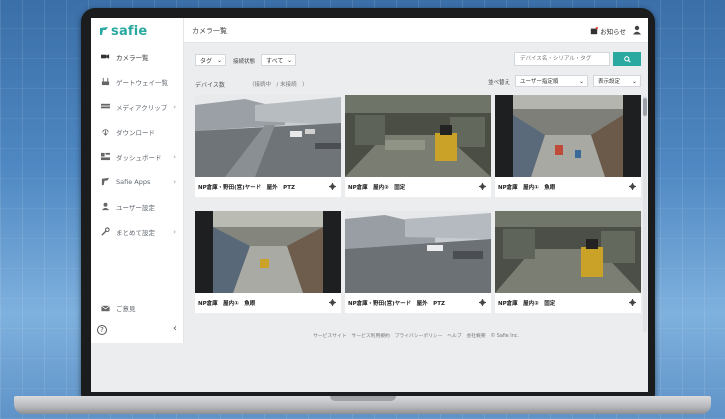 This screenshot has height=419, width=725. I want to click on connection-filter-select: すべて ⌄, so click(278, 60).